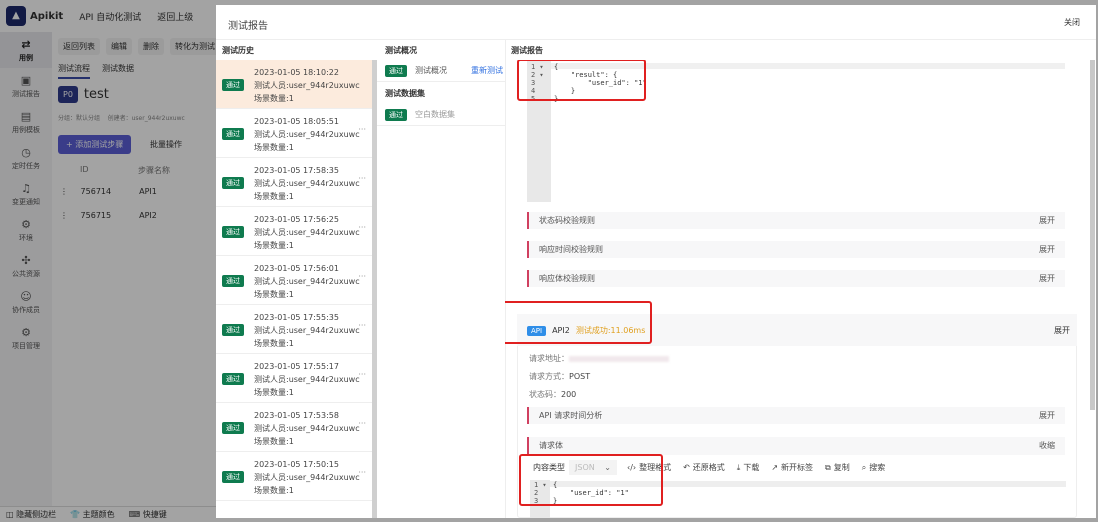 Image resolution: width=1098 pixels, height=522 pixels. I want to click on history-time: 2023-01-05 18:05:51, so click(296, 121).